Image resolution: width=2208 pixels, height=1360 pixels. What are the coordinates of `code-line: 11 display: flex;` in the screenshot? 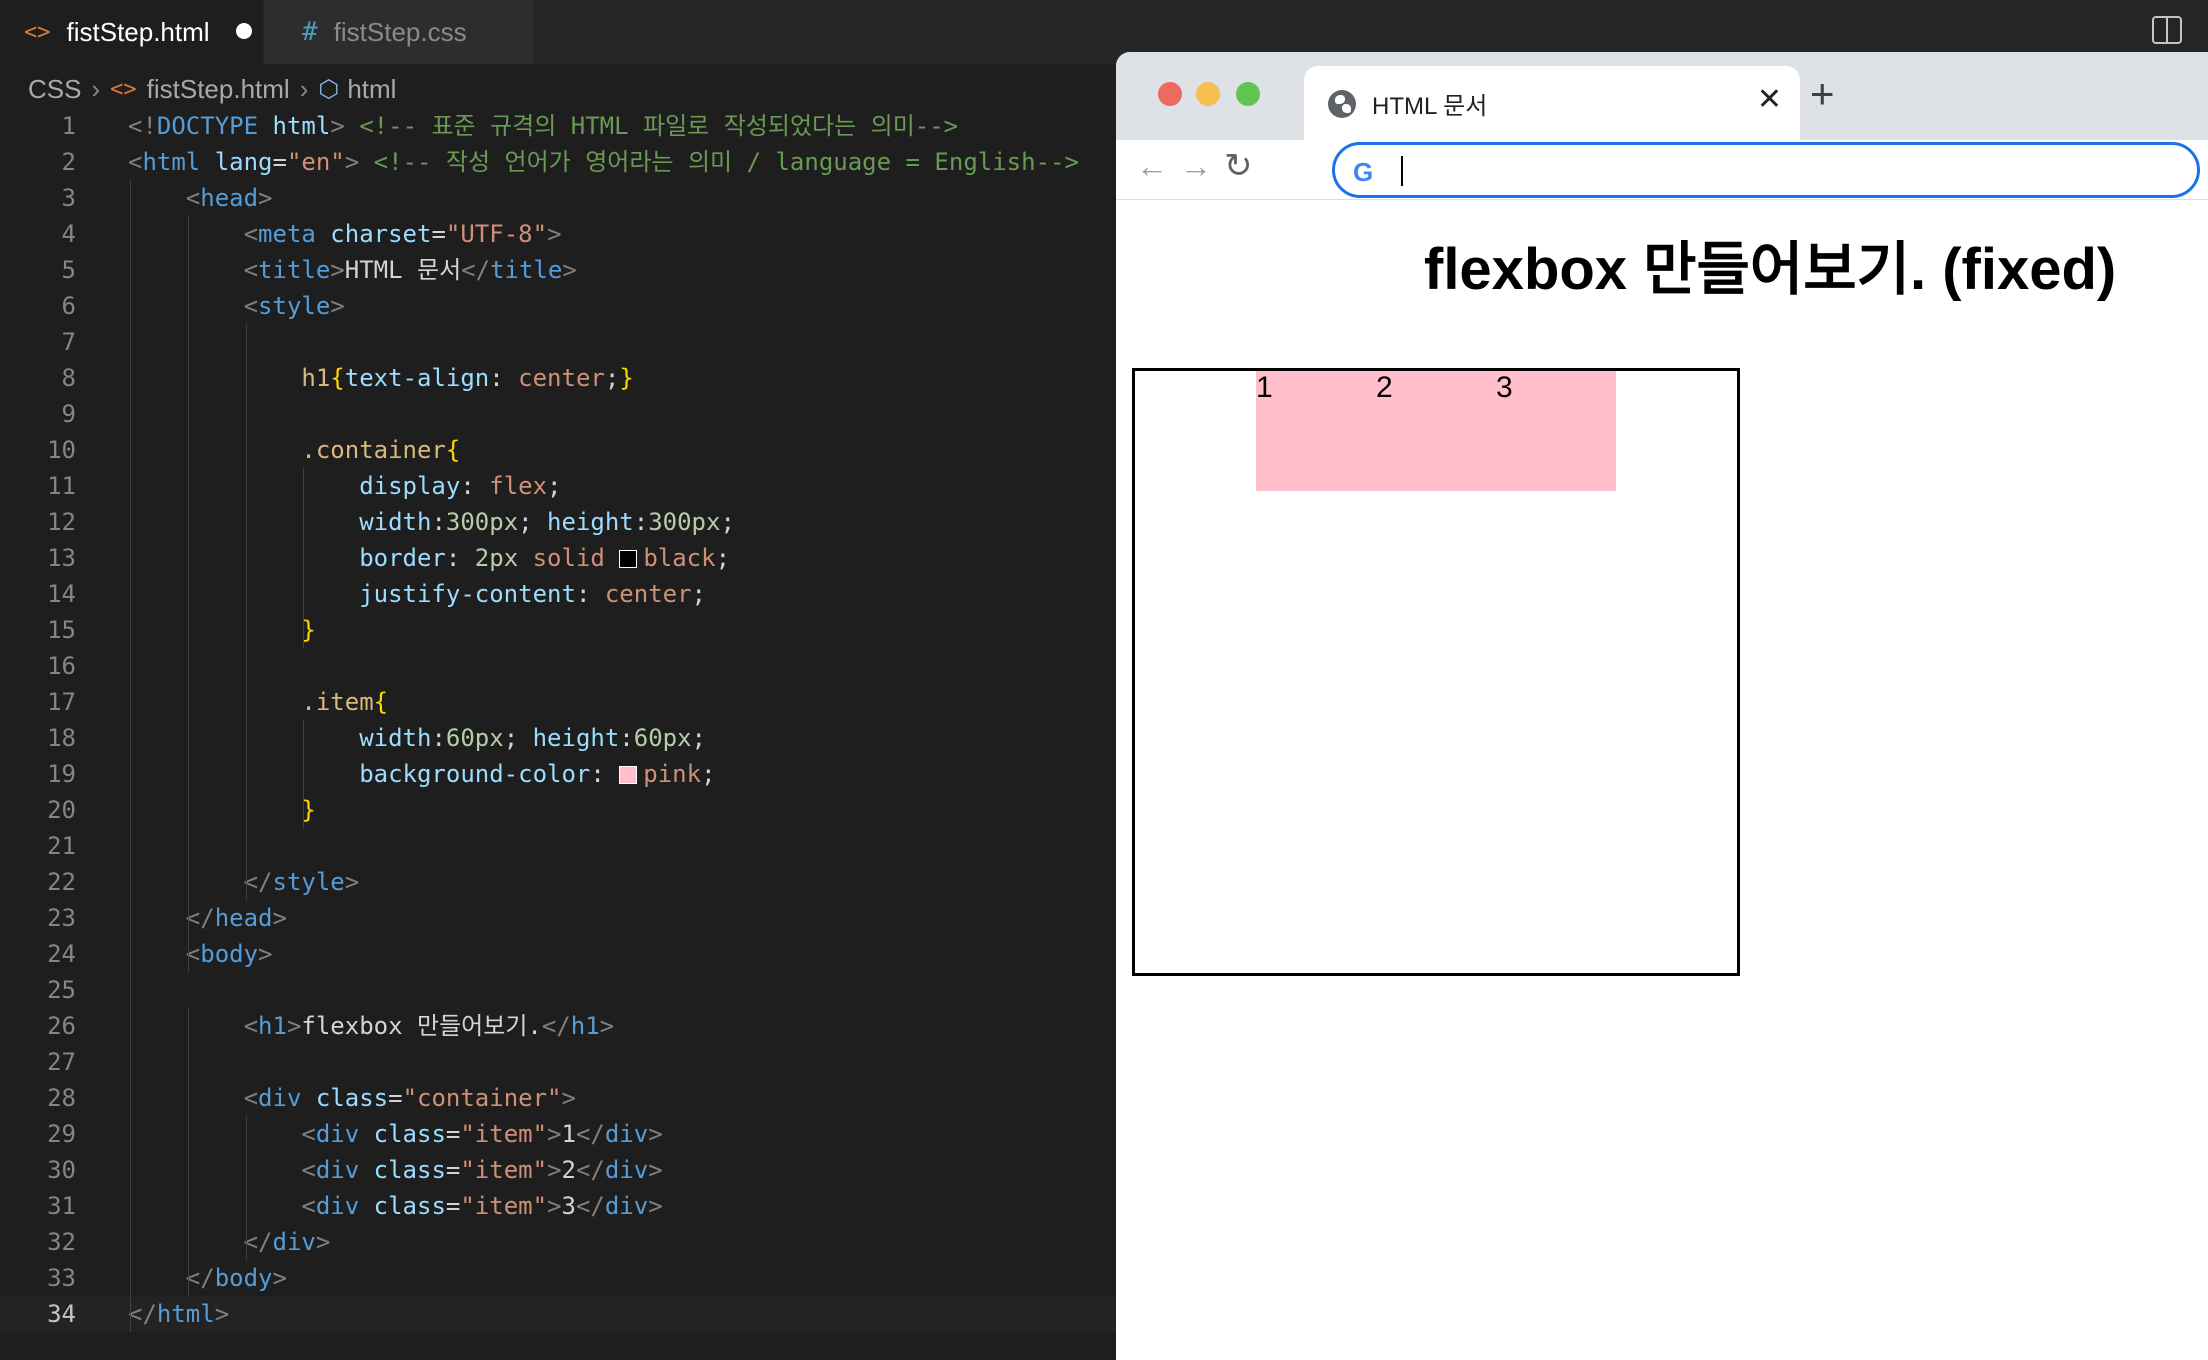 It's located at (558, 486).